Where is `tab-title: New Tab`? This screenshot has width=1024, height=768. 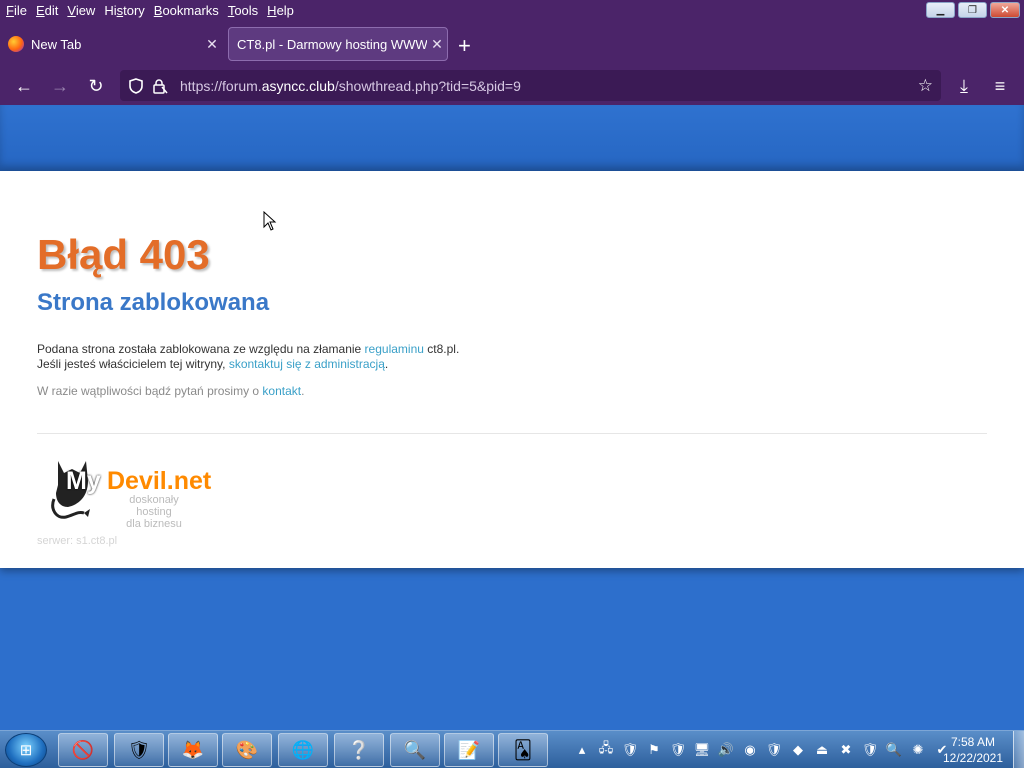 tab-title: New Tab is located at coordinates (56, 44).